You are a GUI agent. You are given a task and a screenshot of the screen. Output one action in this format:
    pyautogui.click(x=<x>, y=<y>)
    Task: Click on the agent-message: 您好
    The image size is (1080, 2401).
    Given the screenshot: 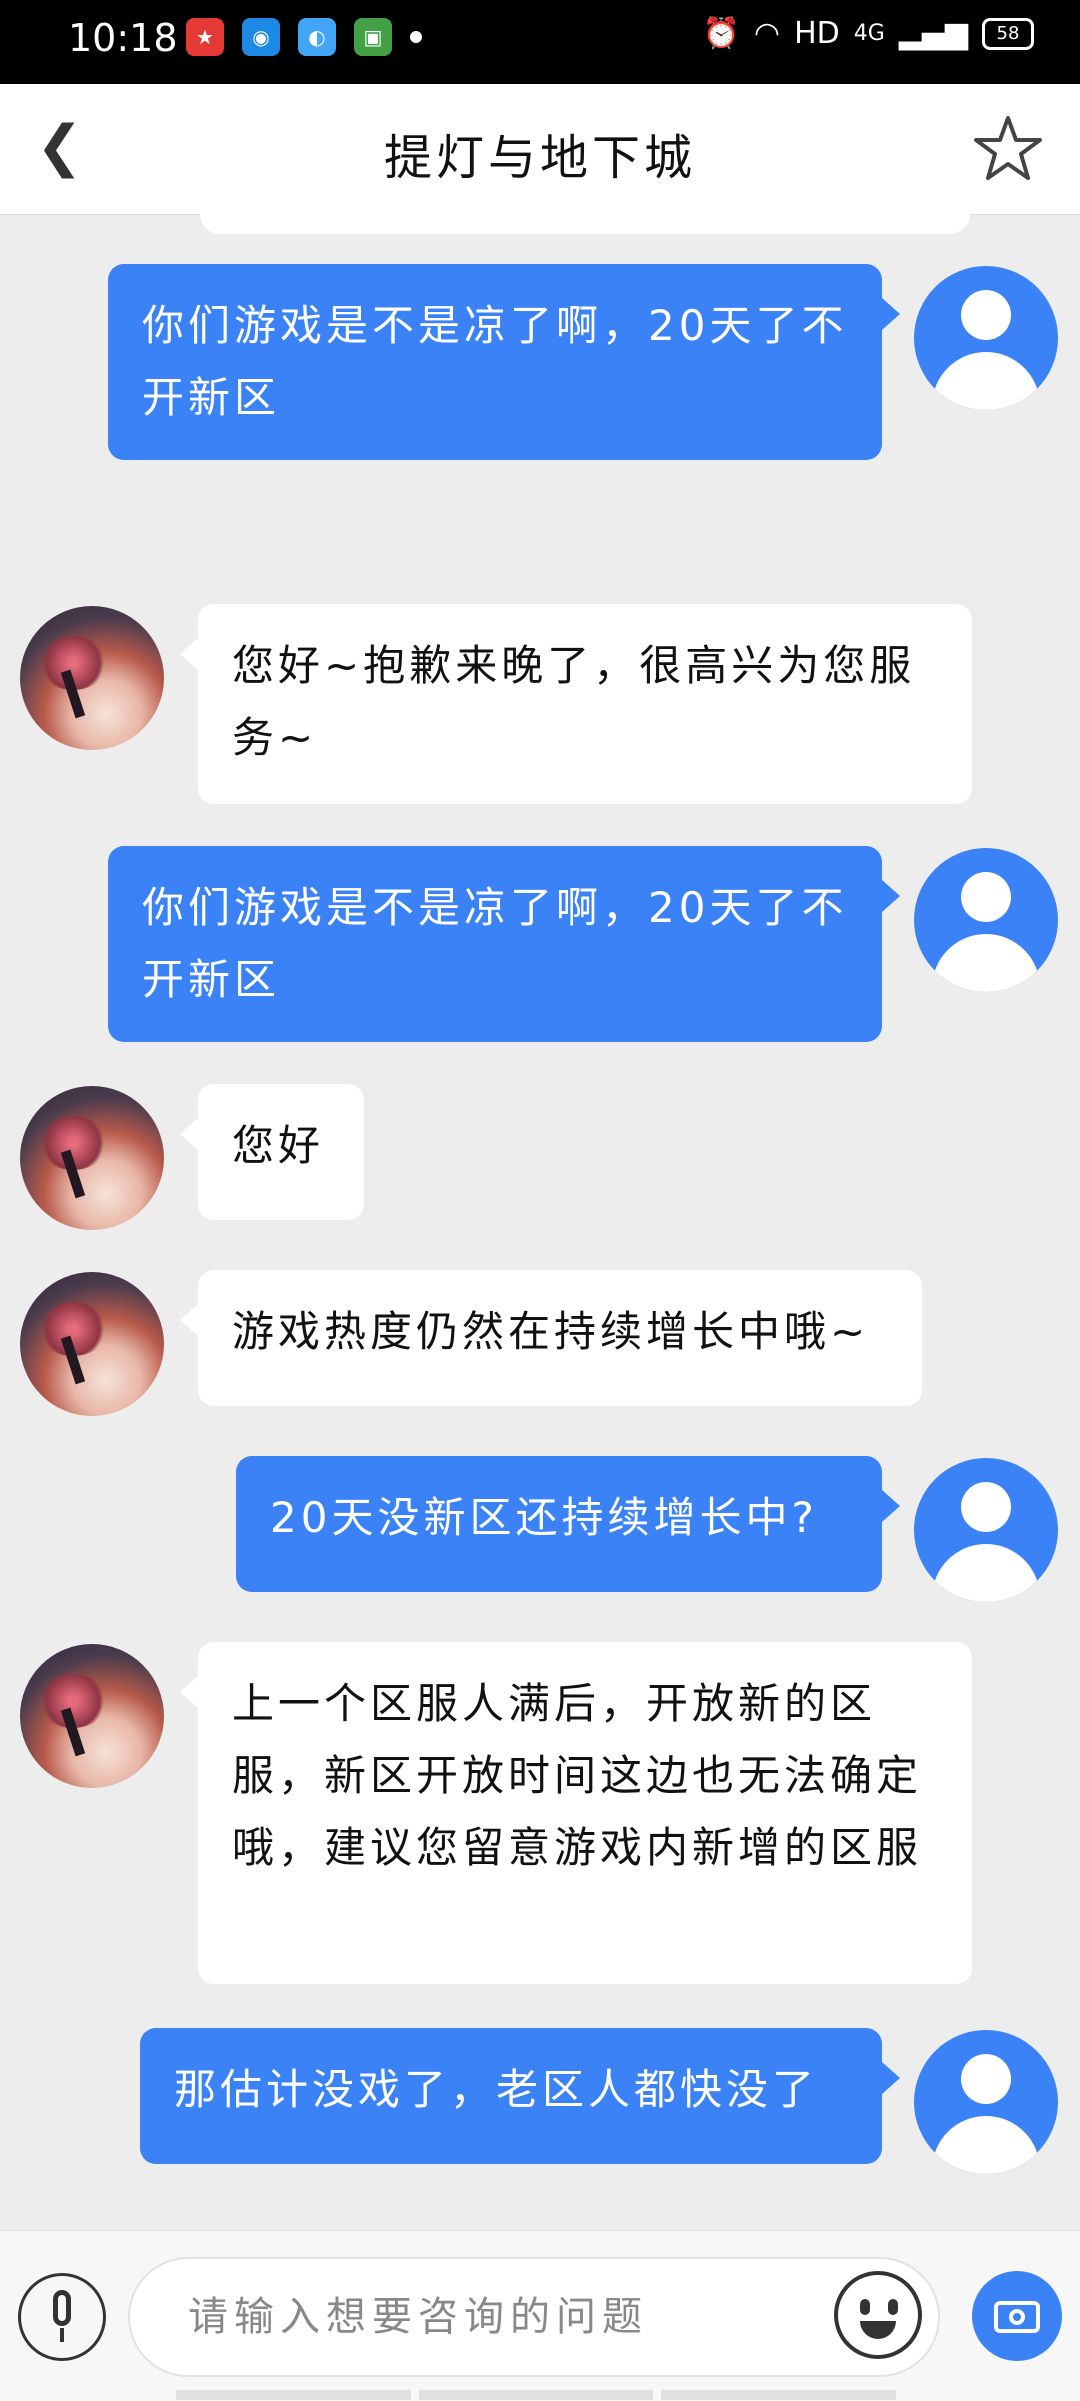 What is the action you would take?
    pyautogui.click(x=272, y=1152)
    